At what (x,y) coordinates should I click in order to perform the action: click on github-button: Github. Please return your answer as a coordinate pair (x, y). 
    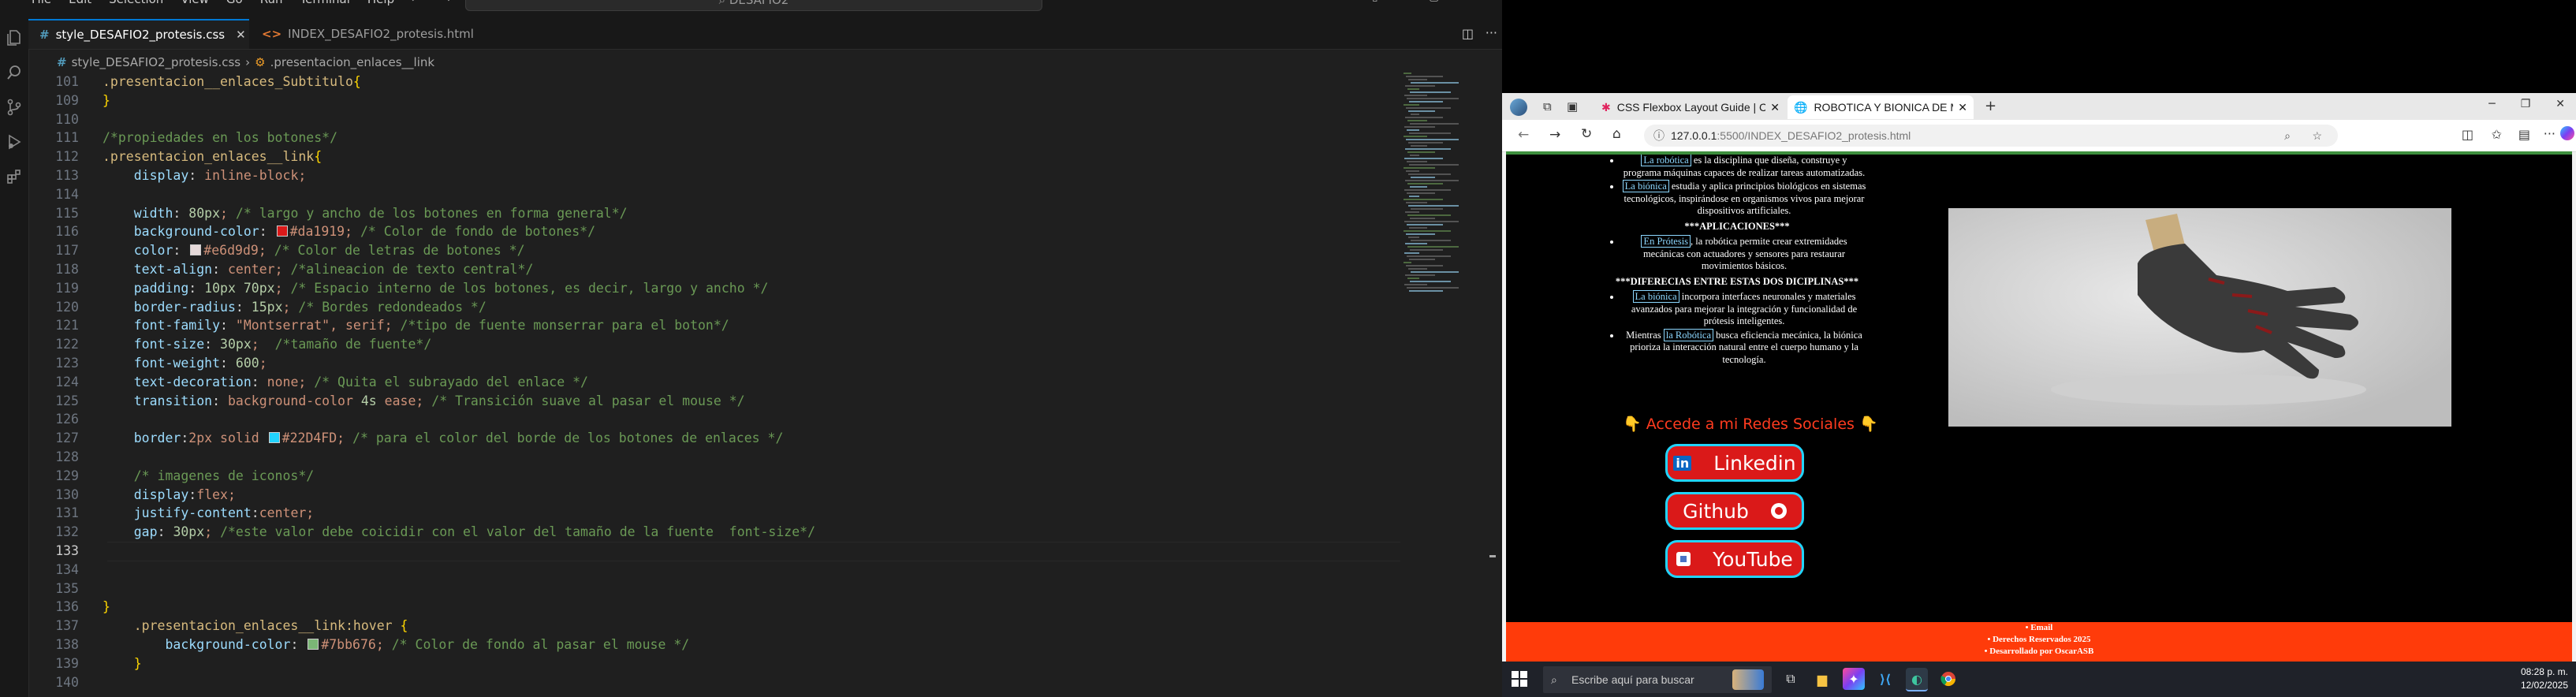
    Looking at the image, I should click on (1735, 511).